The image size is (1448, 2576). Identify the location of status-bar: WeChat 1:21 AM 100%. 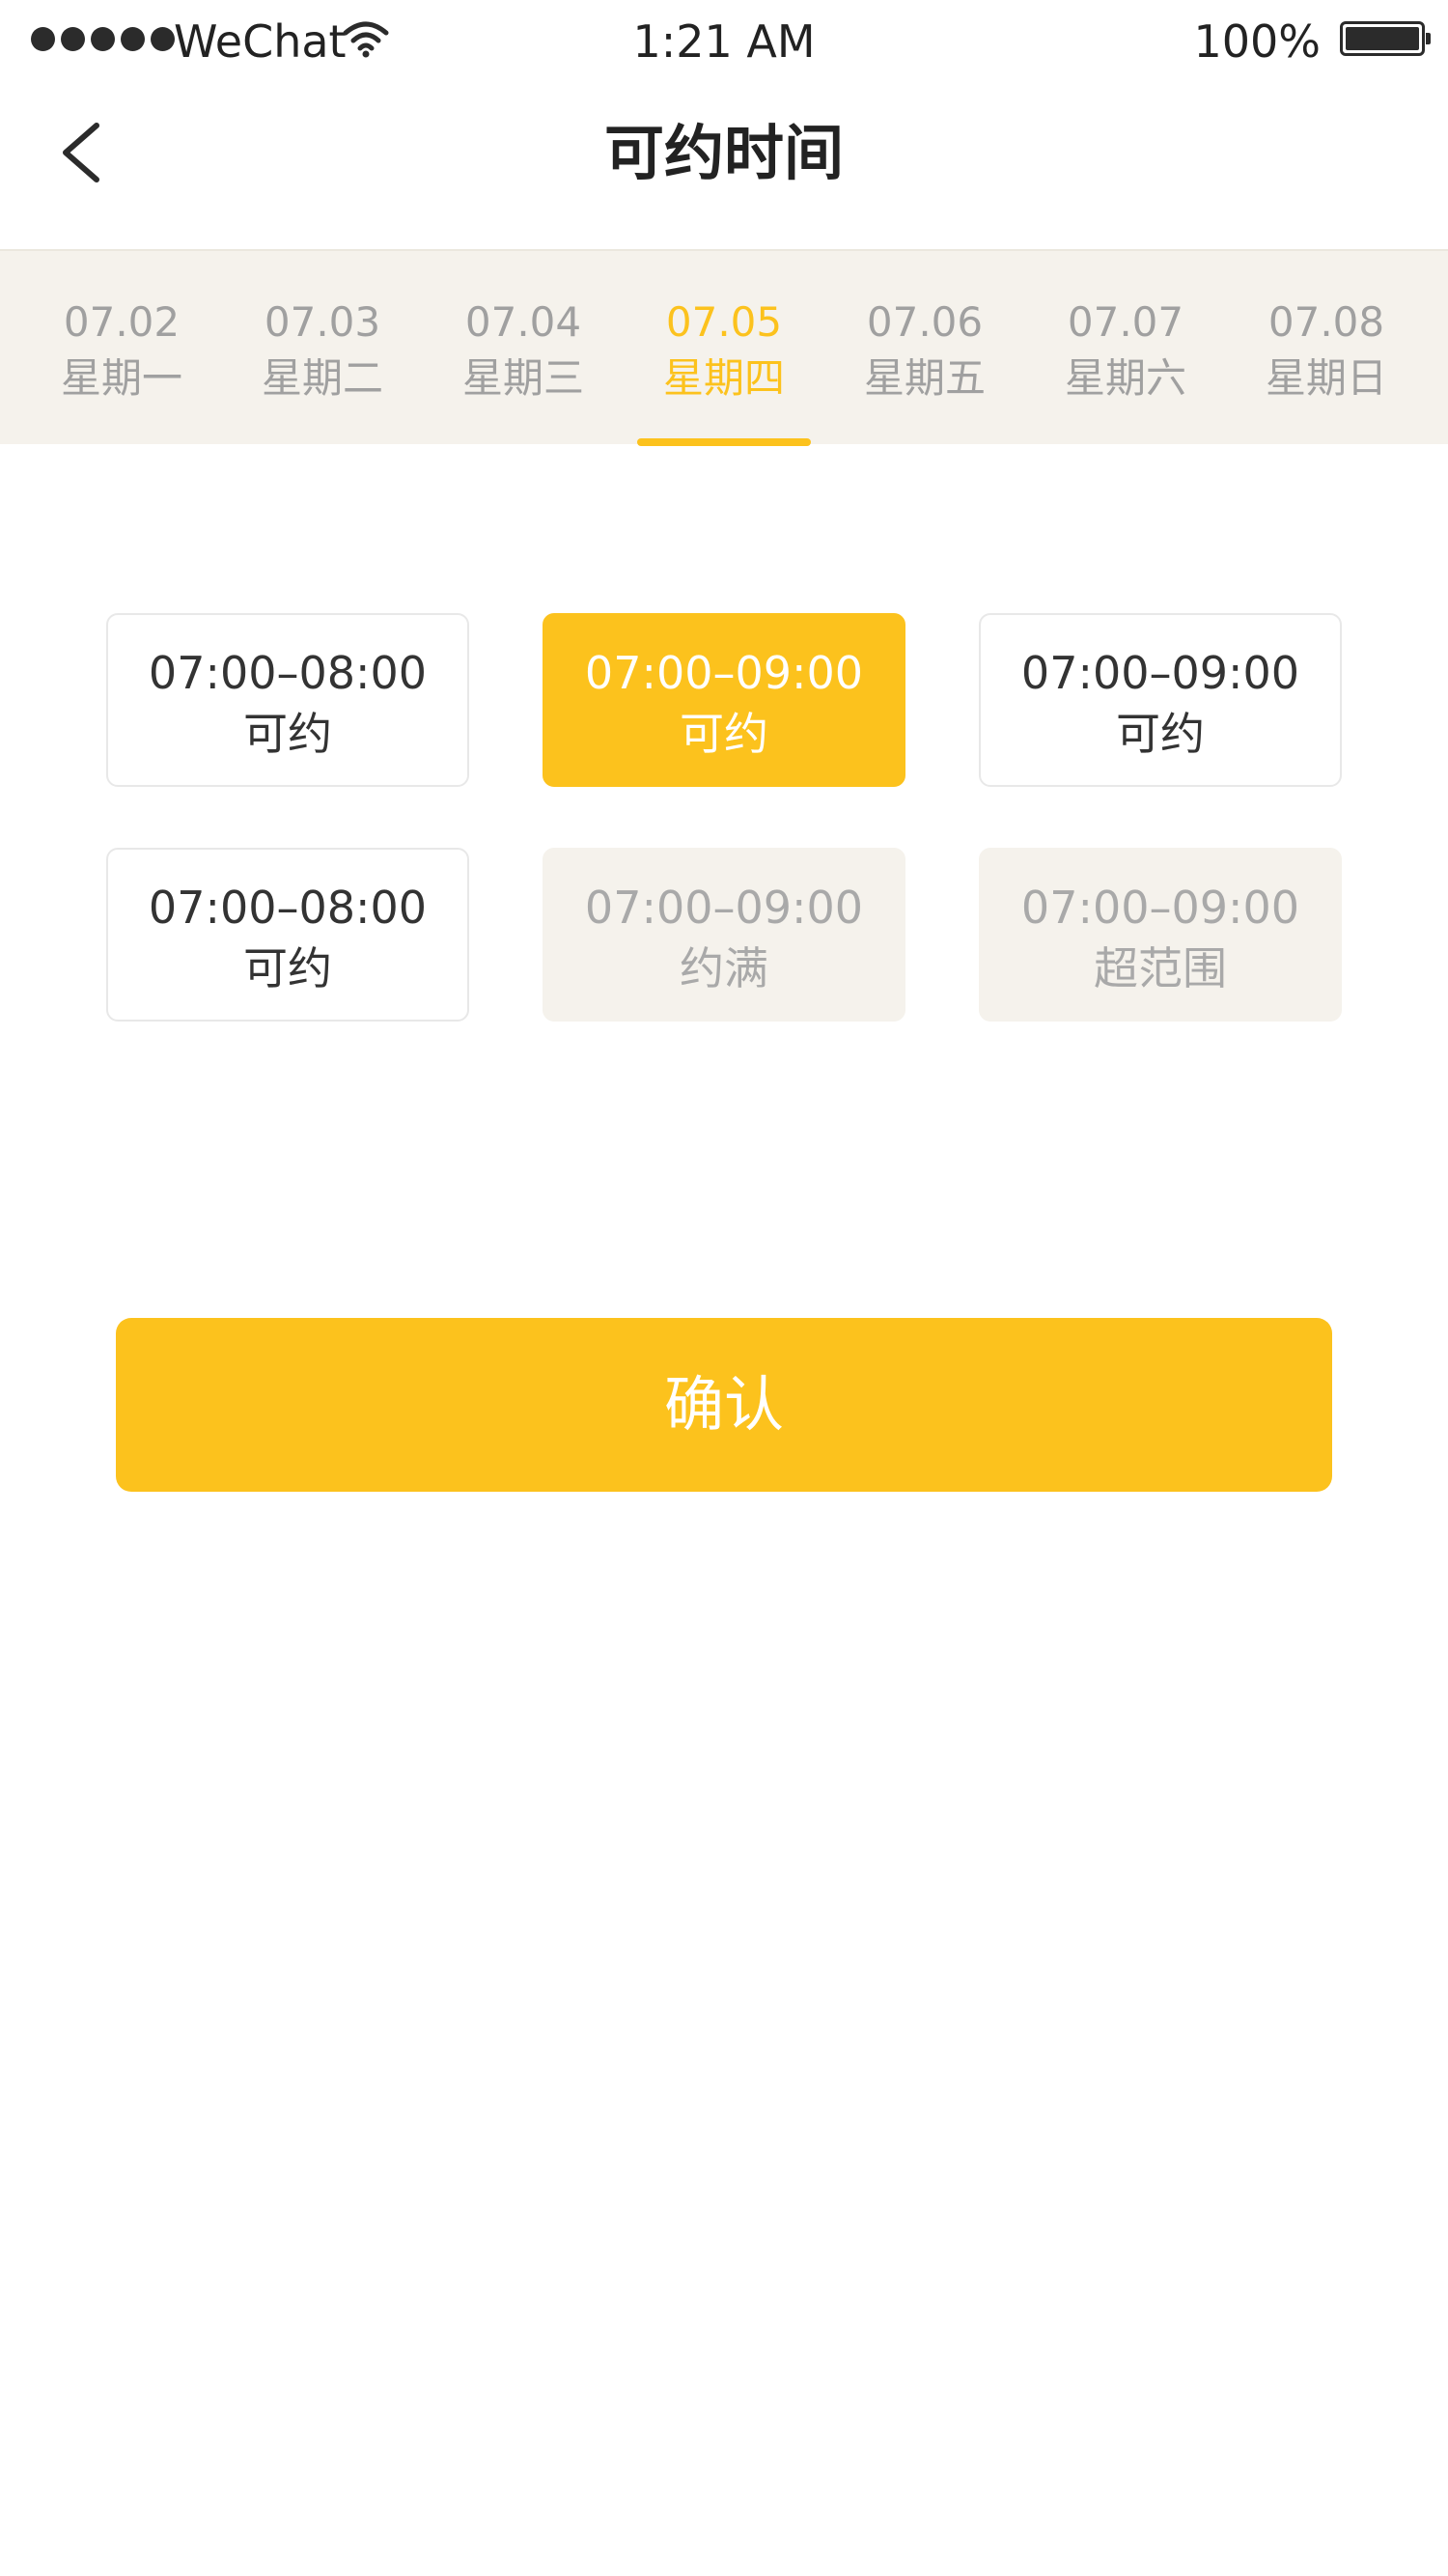
(724, 43).